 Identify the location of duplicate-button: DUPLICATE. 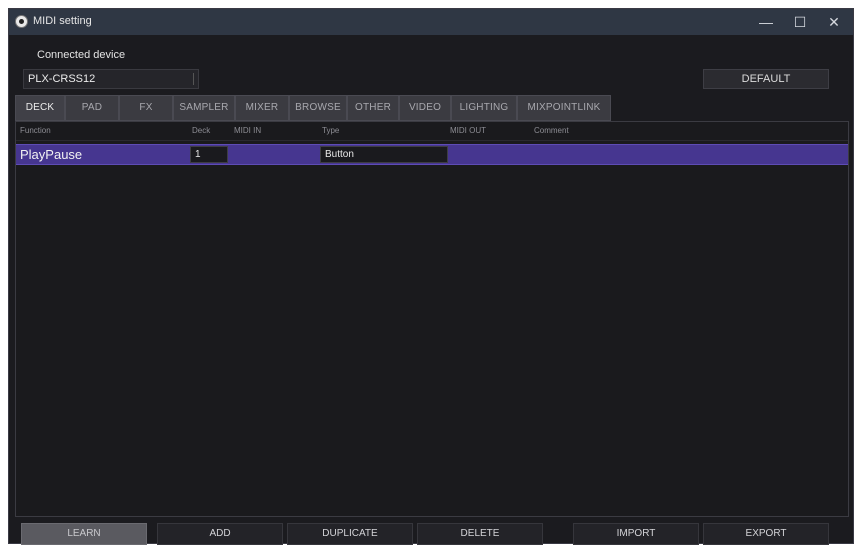
(350, 534).